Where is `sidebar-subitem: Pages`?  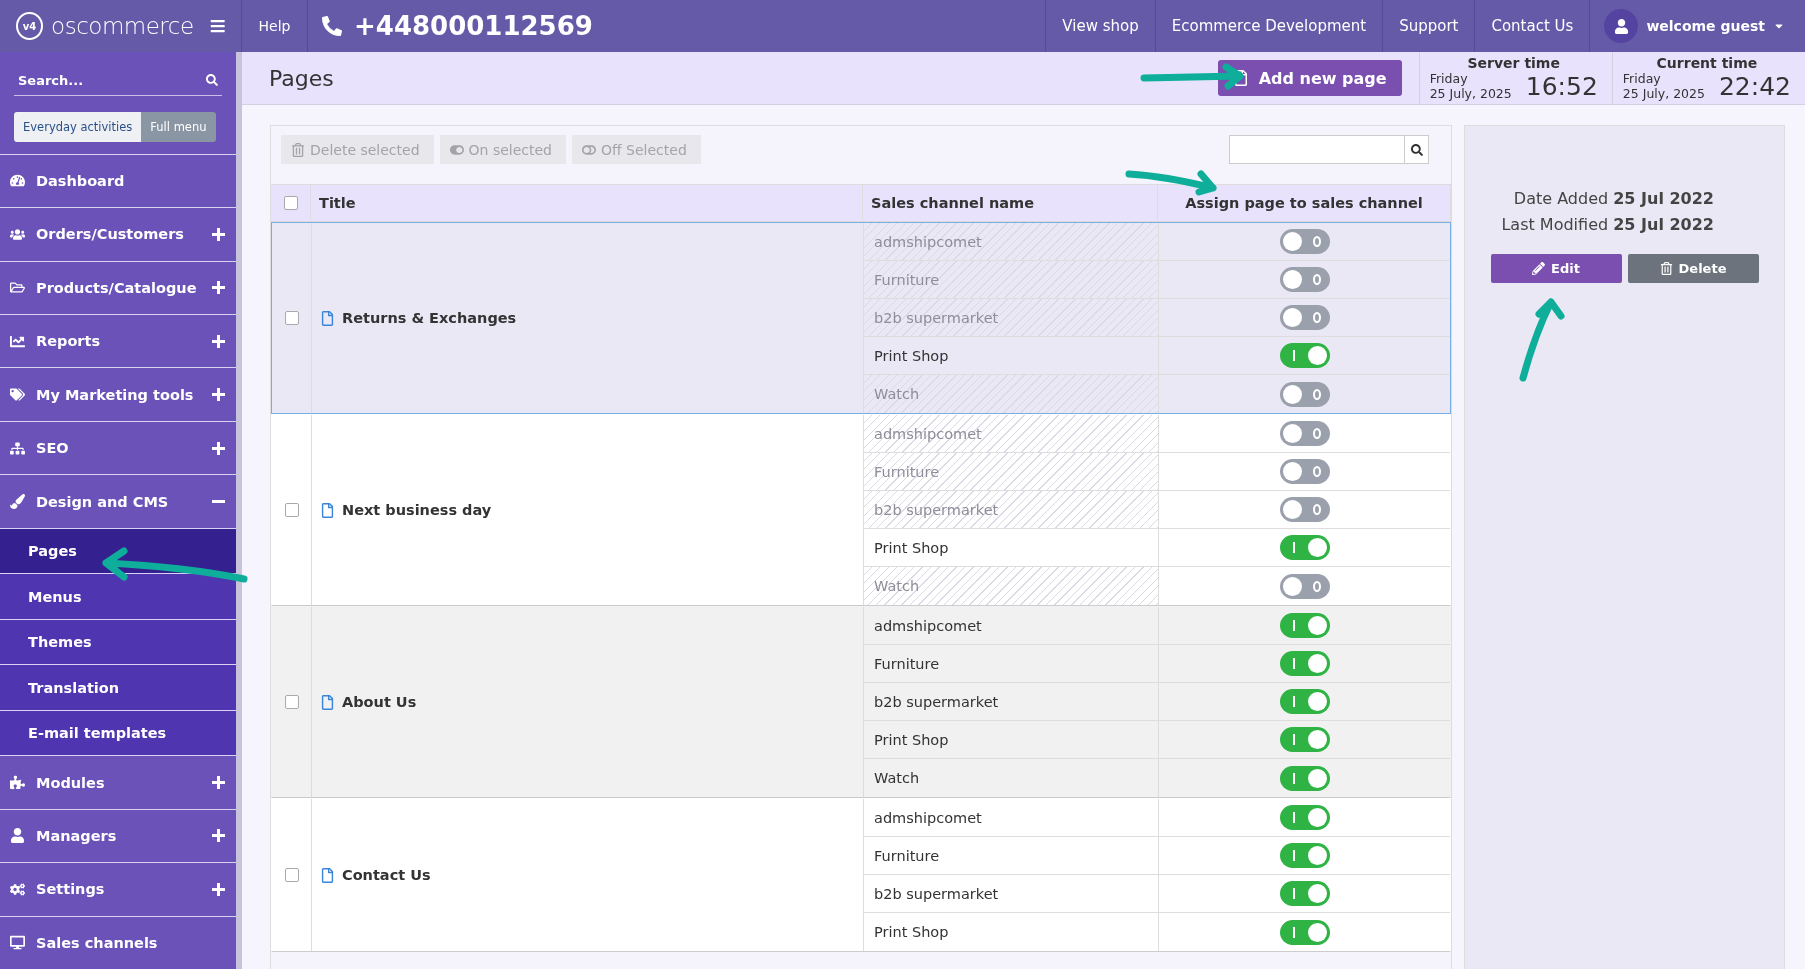 sidebar-subitem: Pages is located at coordinates (118, 550).